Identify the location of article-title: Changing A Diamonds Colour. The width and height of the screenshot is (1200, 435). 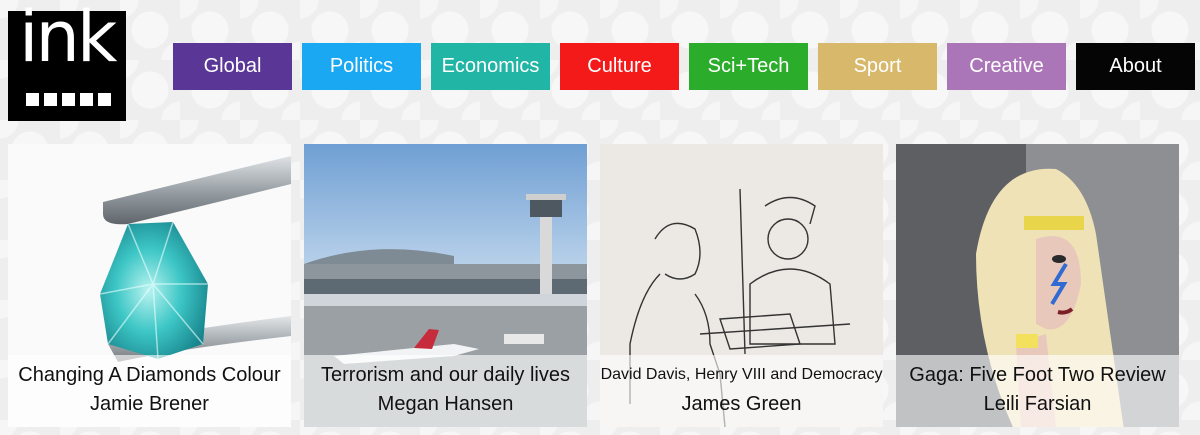
(149, 375).